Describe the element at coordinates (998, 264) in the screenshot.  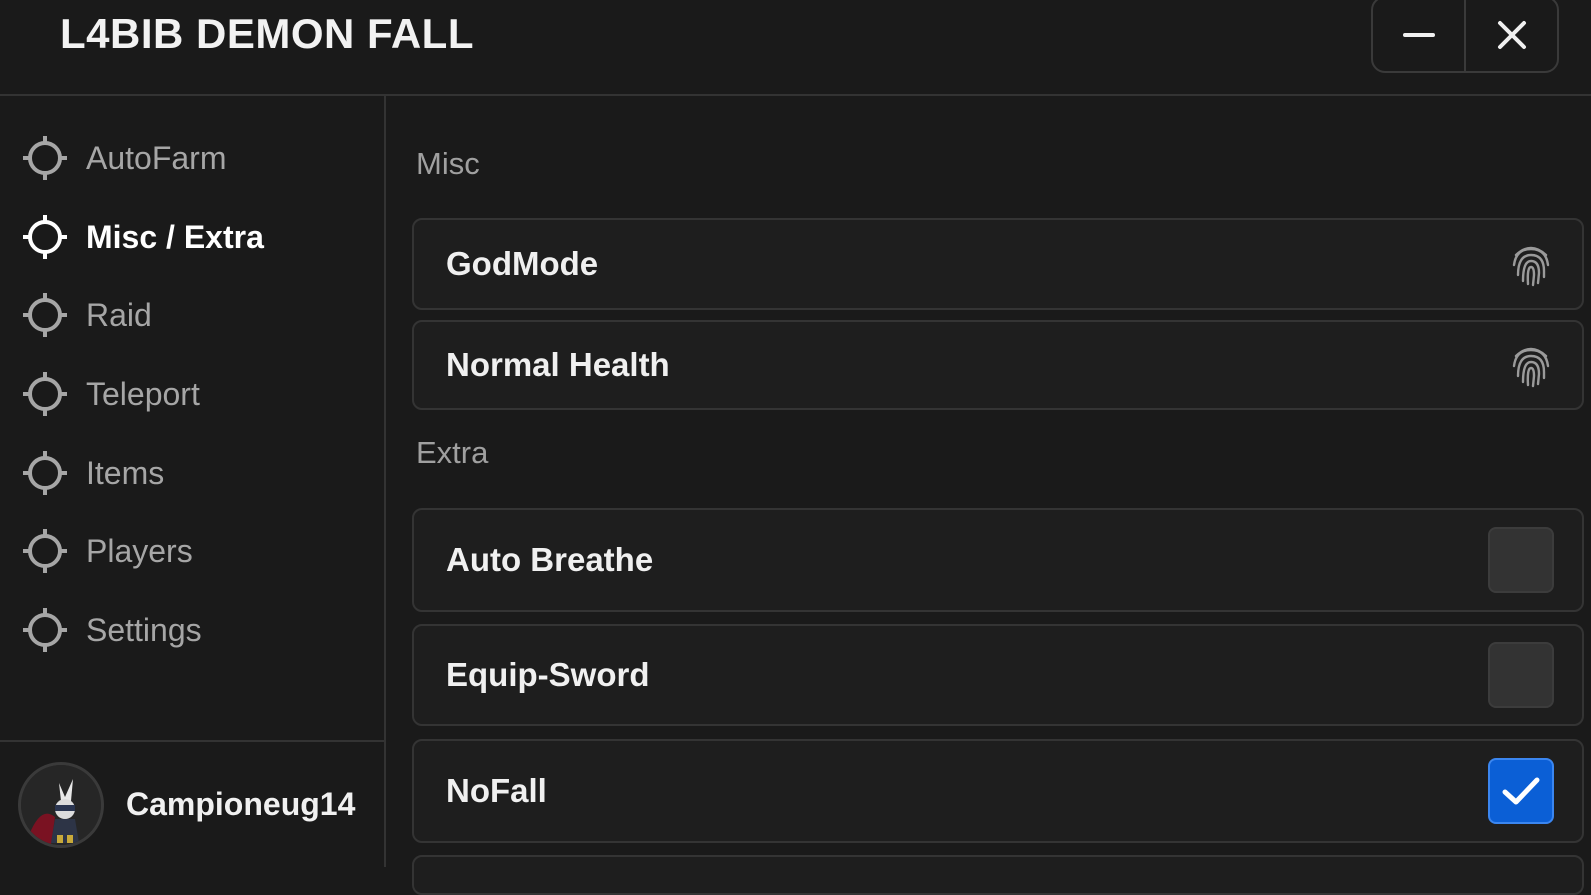
I see `godmode-button: GodMode` at that location.